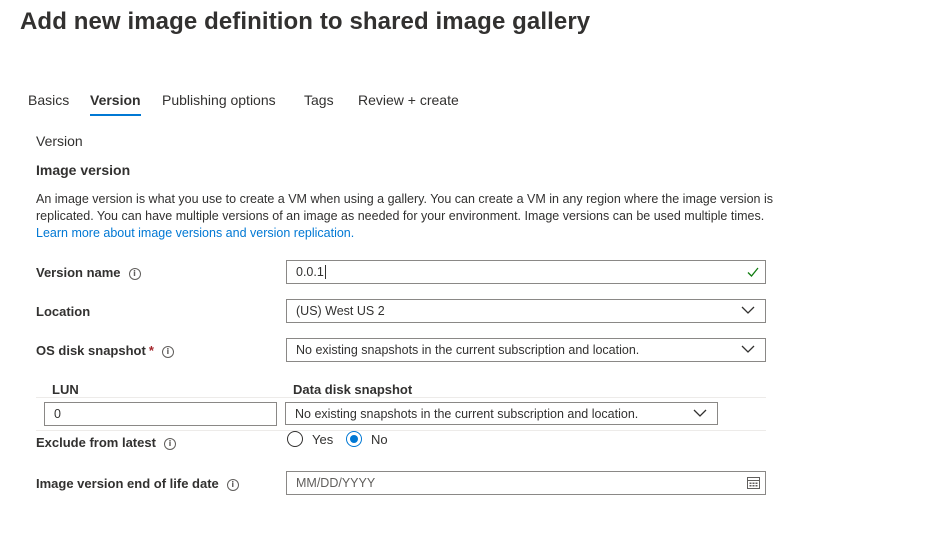 Image resolution: width=931 pixels, height=549 pixels. Describe the element at coordinates (48, 104) in the screenshot. I see `tab-basics: Basics` at that location.